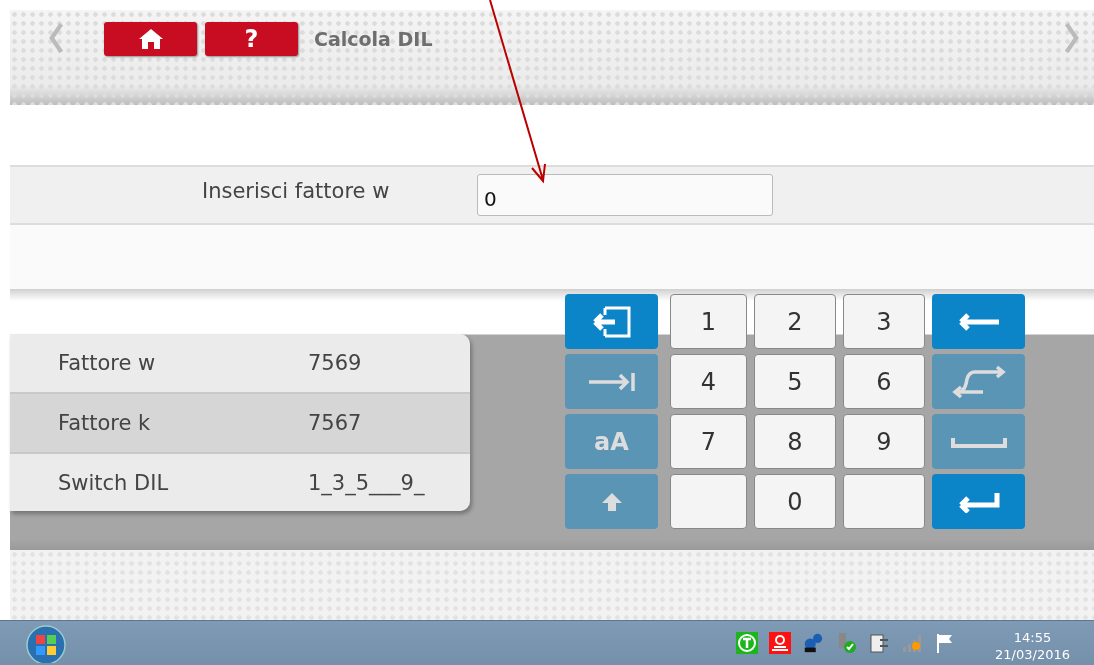  I want to click on enter-icon, so click(978, 501).